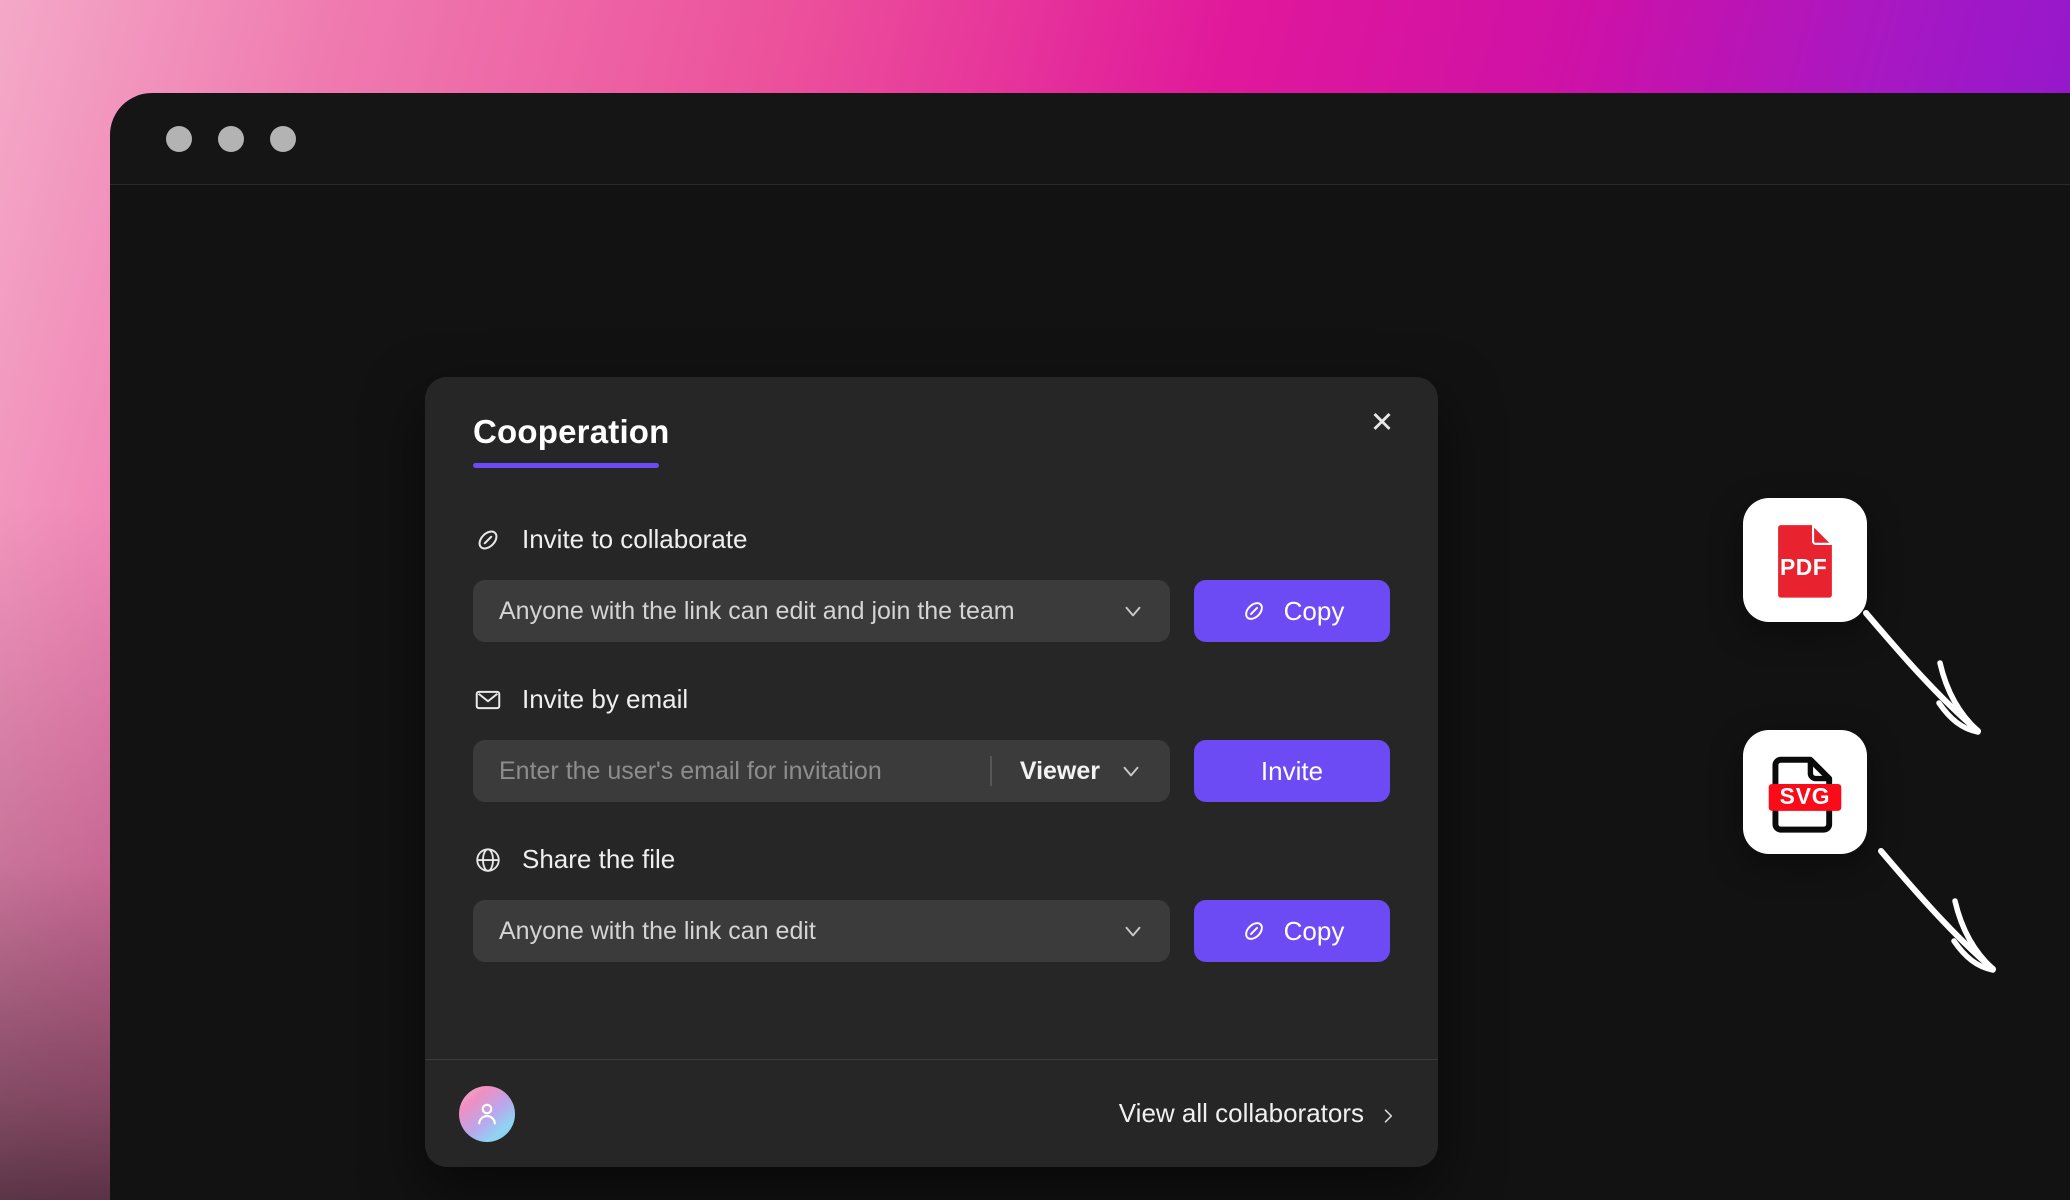 The width and height of the screenshot is (2070, 1200). What do you see at coordinates (1922, 672) in the screenshot?
I see `arrow-to-pdf-icon` at bounding box center [1922, 672].